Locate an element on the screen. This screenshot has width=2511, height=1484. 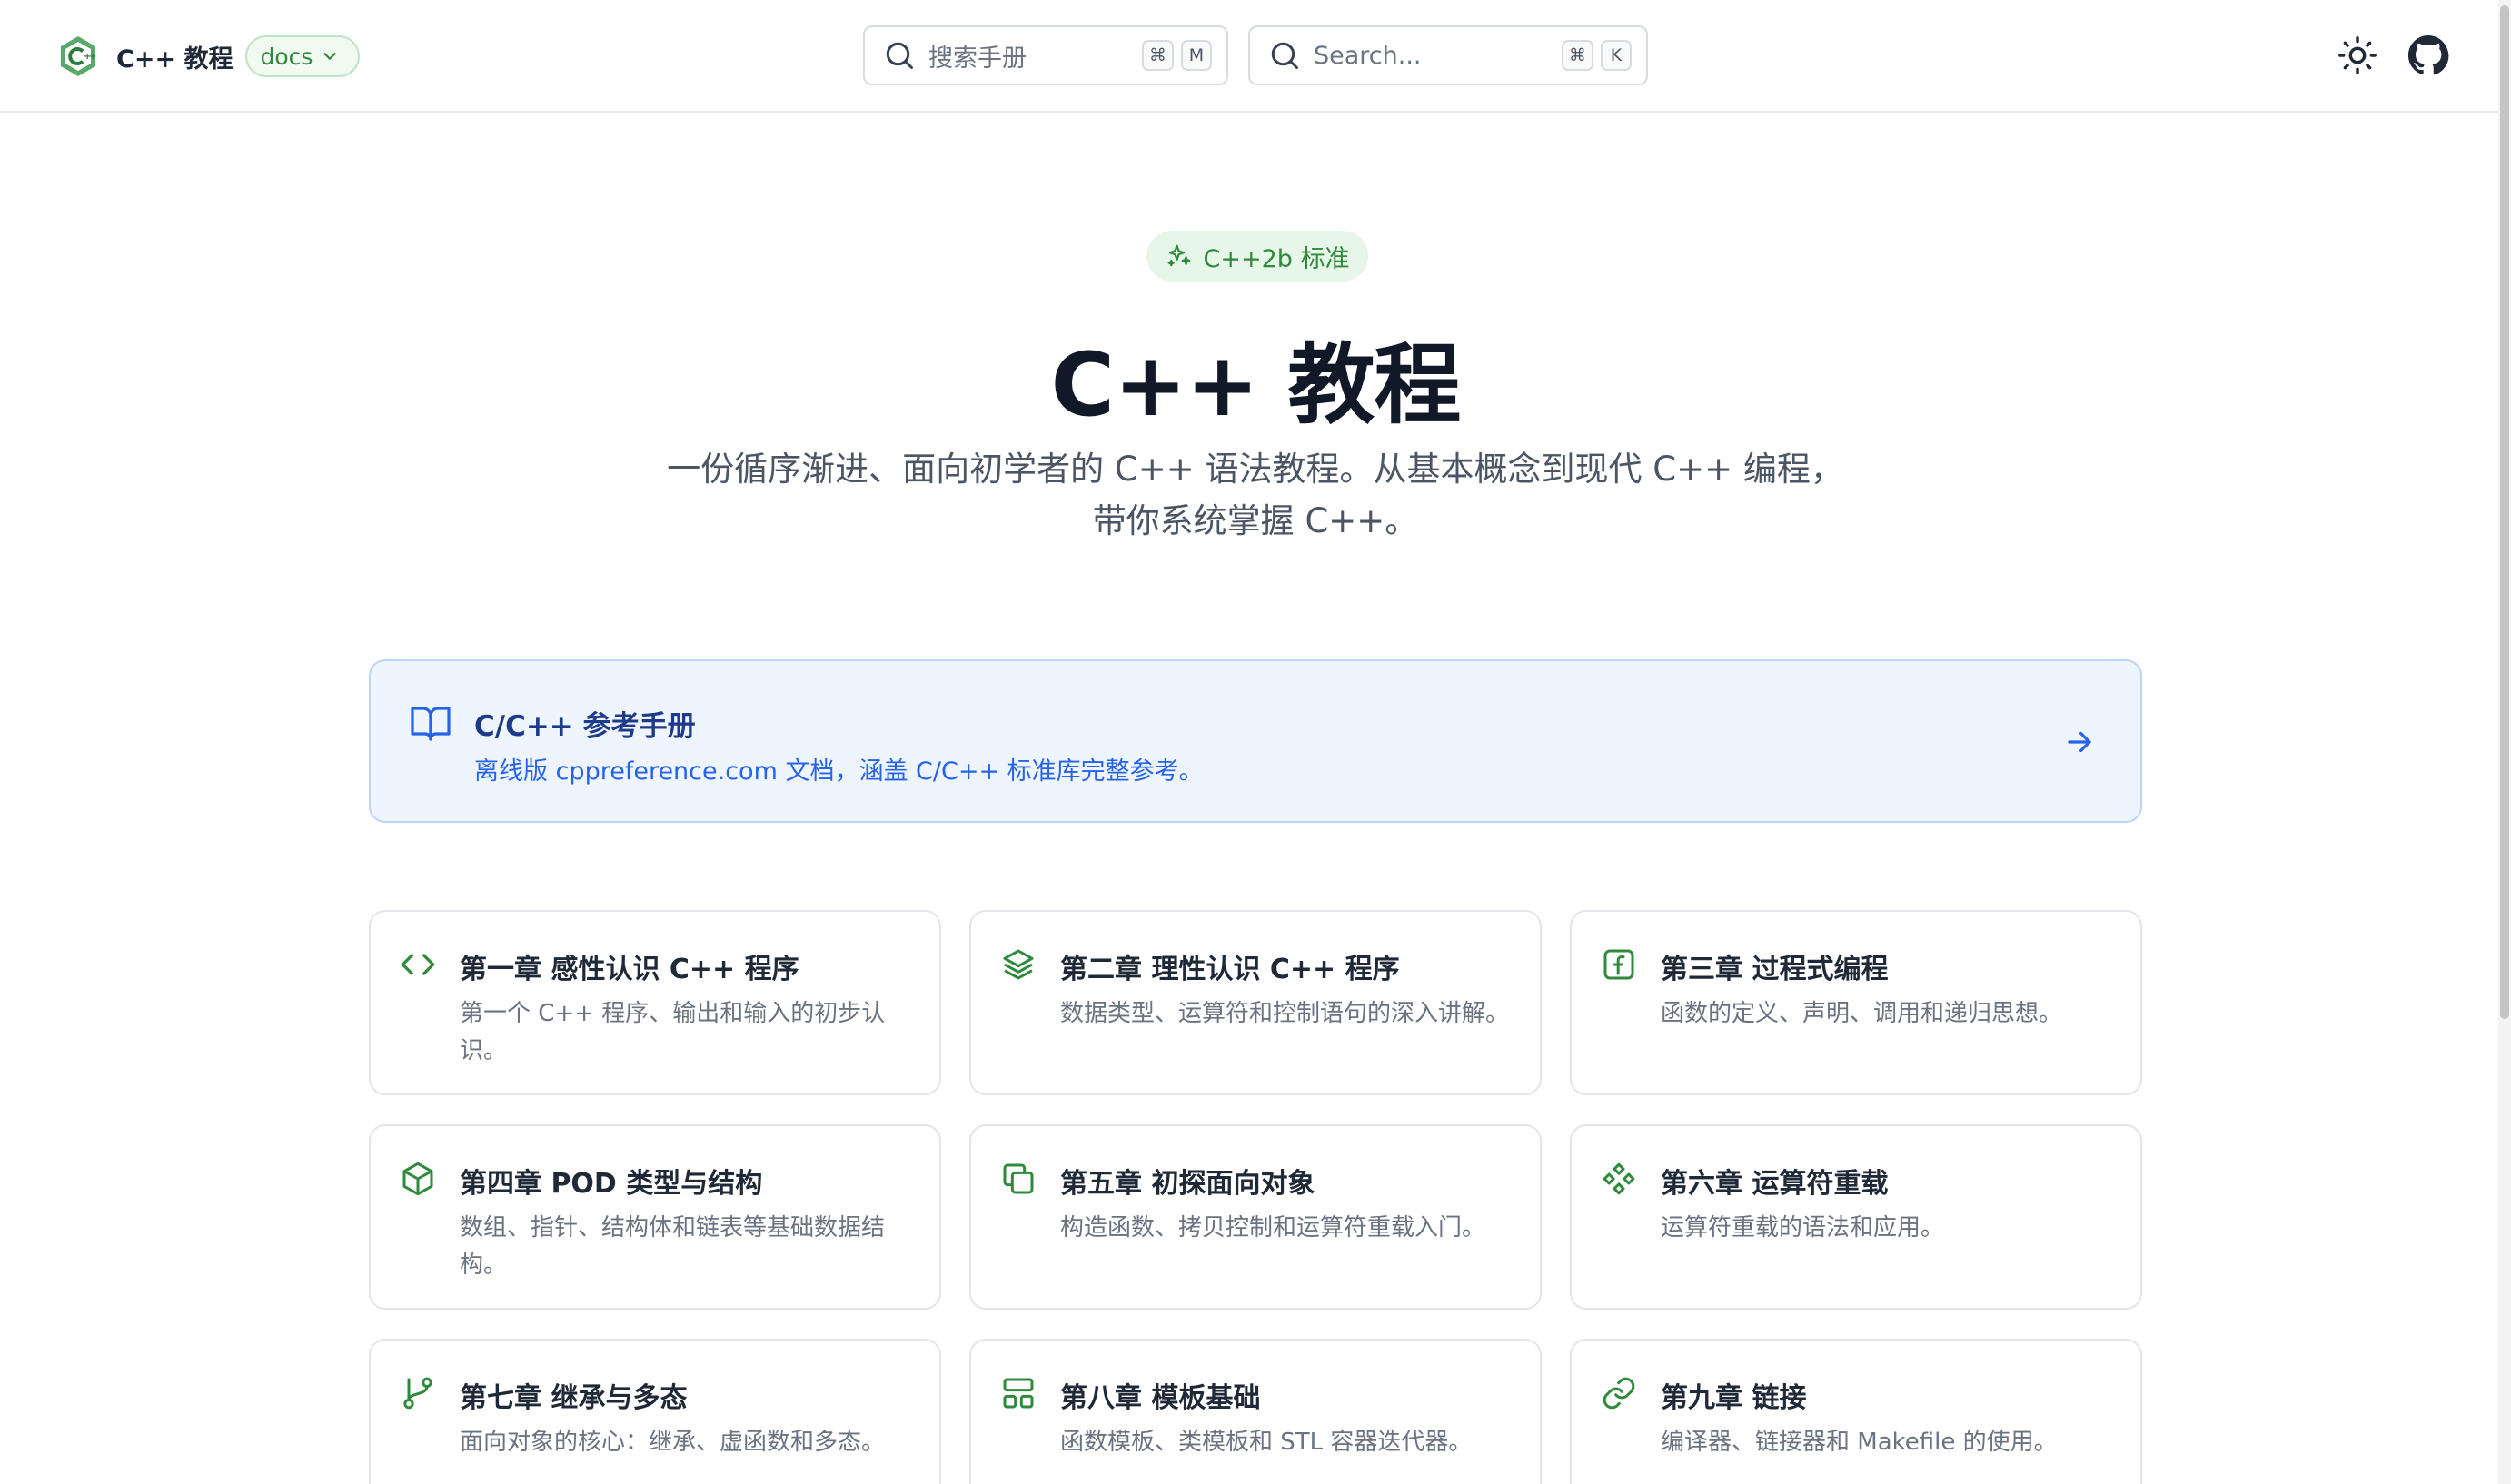
version-label: docs is located at coordinates (286, 56).